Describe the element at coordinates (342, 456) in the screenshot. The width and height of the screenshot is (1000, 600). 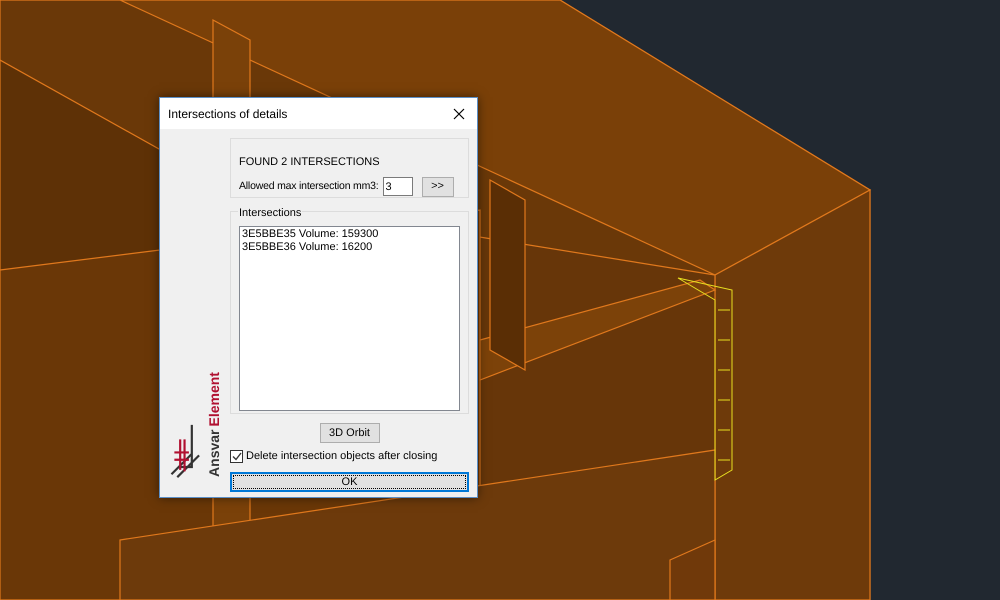
I see `checkbox-label: Delete intersection objects after closing` at that location.